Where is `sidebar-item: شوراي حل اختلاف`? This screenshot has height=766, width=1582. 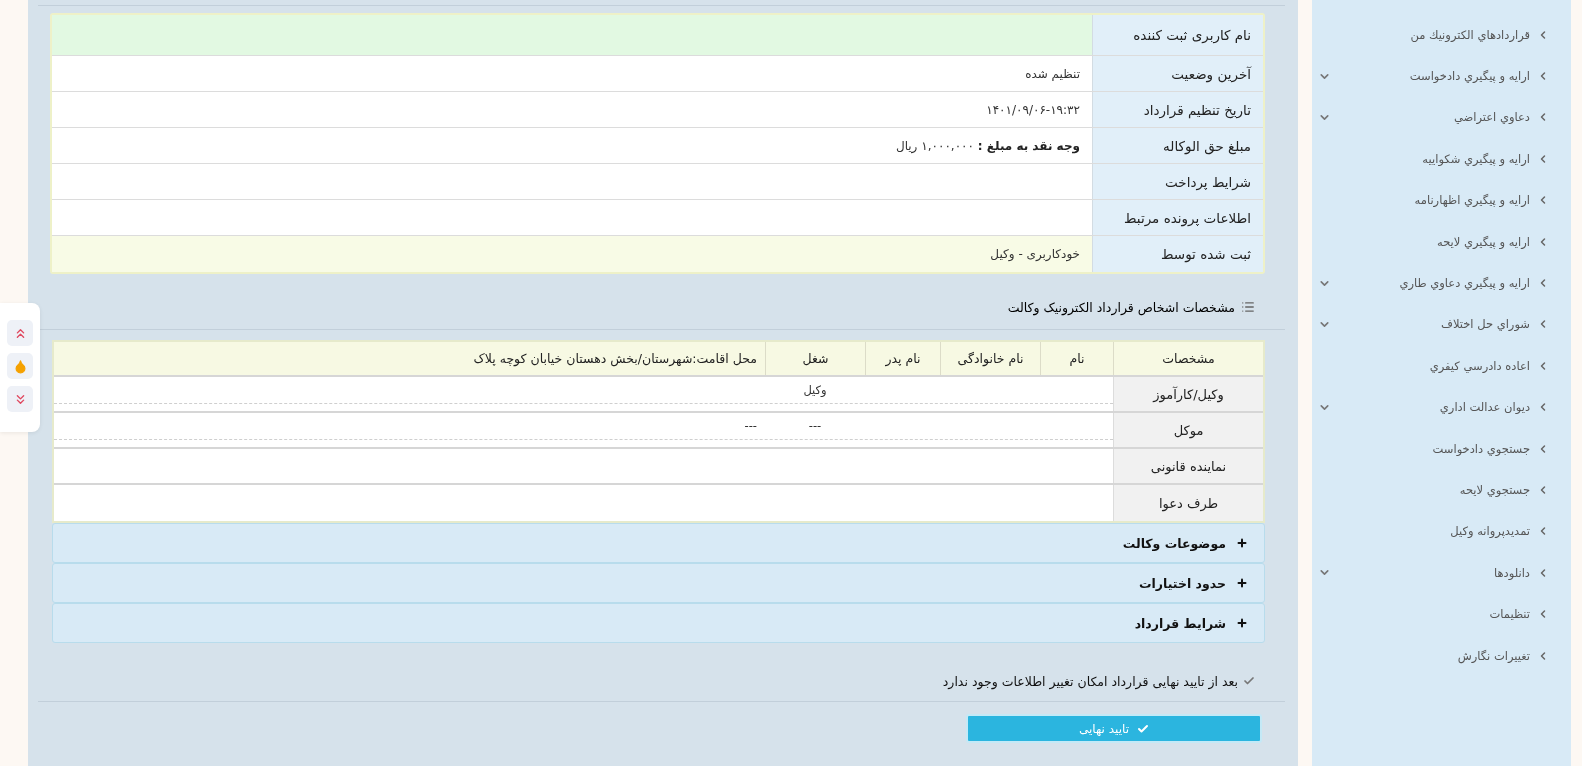
sidebar-item: شوراي حل اختلاف is located at coordinates (1441, 324).